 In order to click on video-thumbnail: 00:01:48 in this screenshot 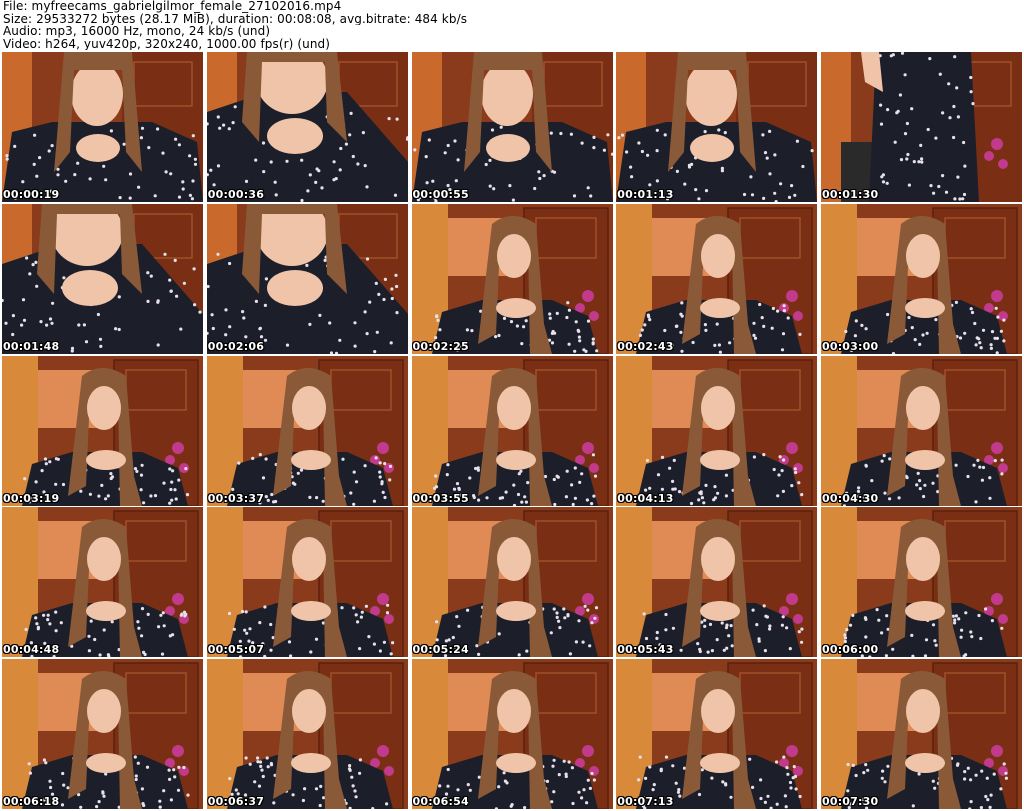, I will do `click(102, 278)`.